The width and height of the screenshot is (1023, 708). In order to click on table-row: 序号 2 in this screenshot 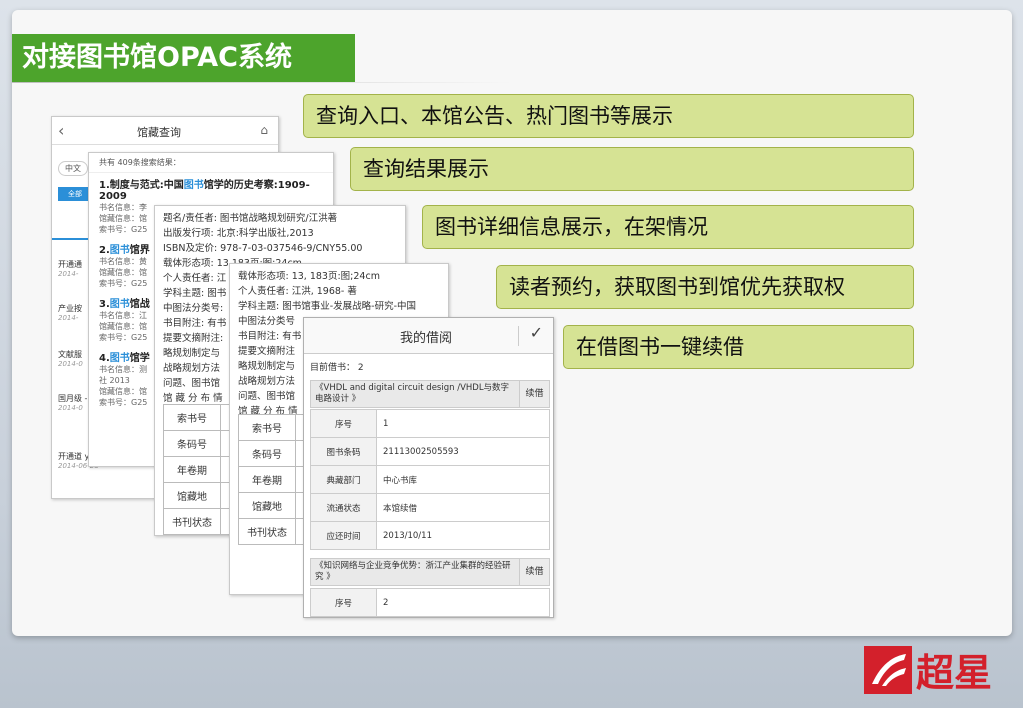, I will do `click(430, 602)`.